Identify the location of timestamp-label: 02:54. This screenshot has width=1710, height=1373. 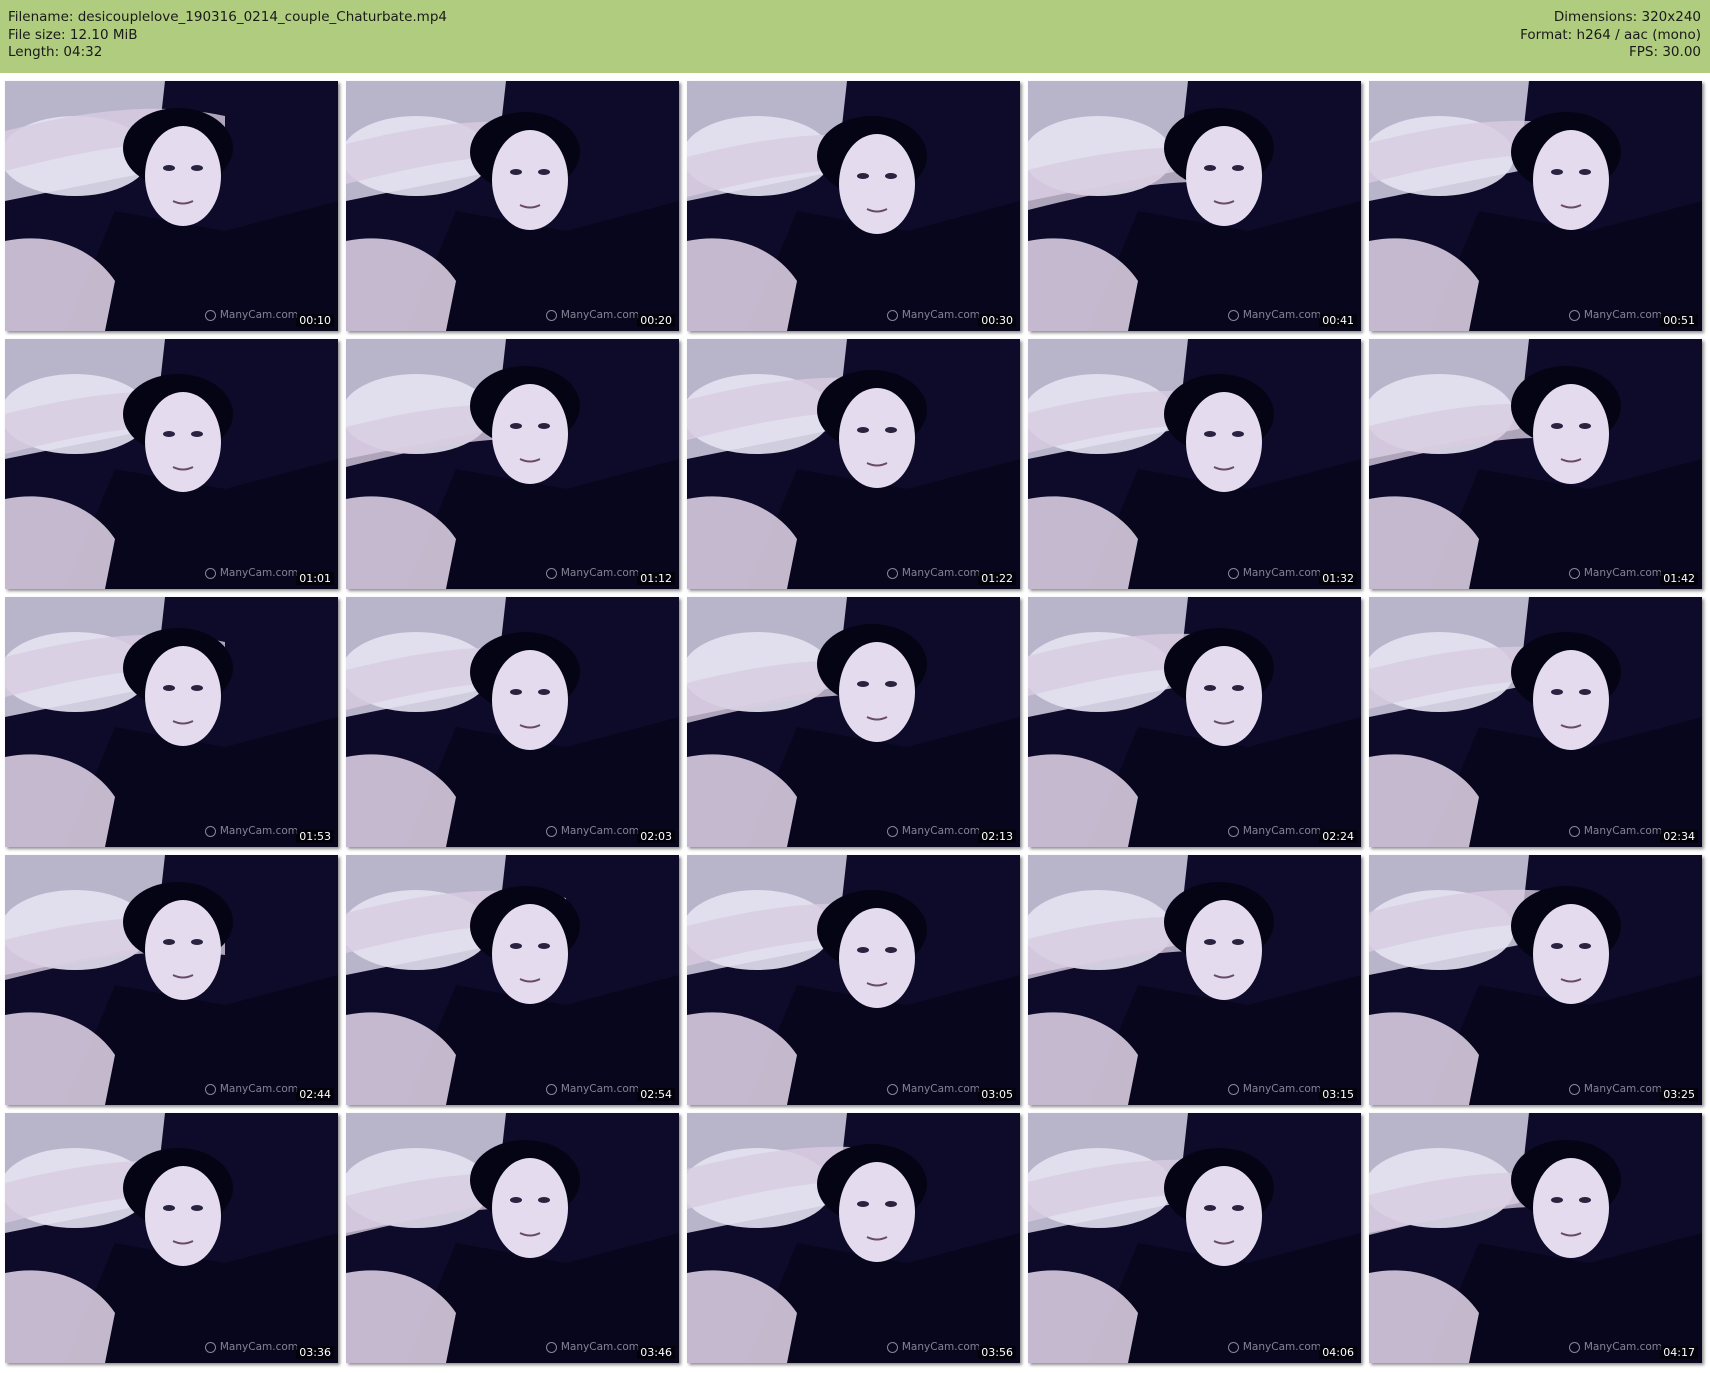
(656, 1094).